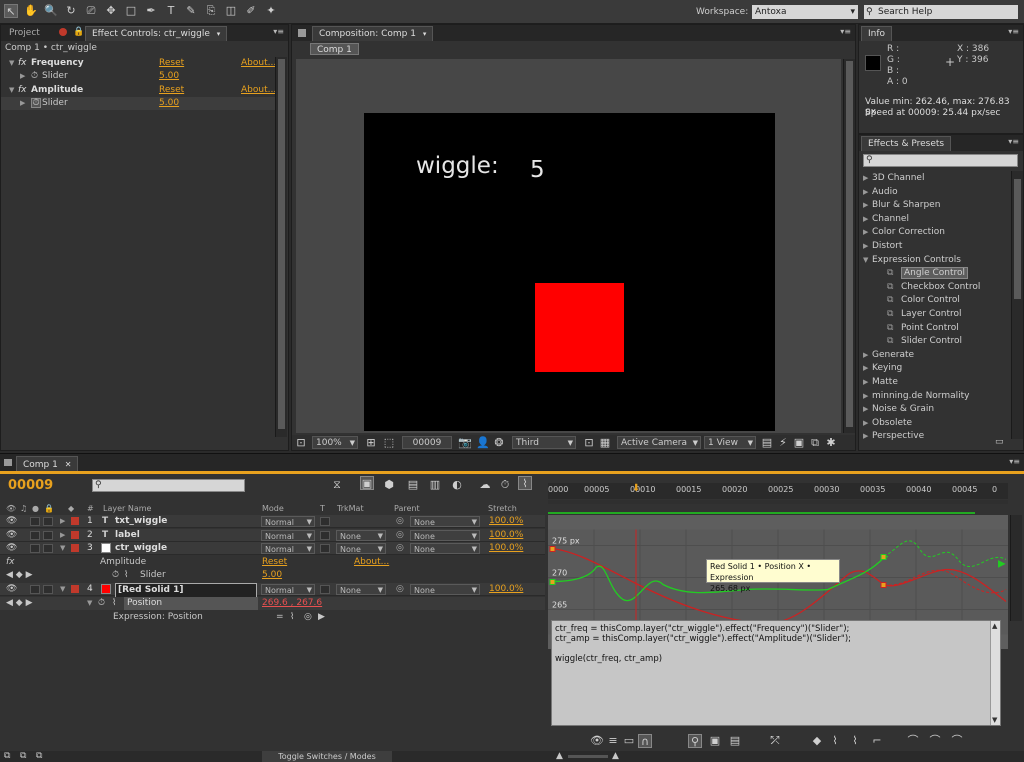 The height and width of the screenshot is (762, 1024). Describe the element at coordinates (923, 300) in the screenshot. I see `preset-item: ⧉ Color Control` at that location.